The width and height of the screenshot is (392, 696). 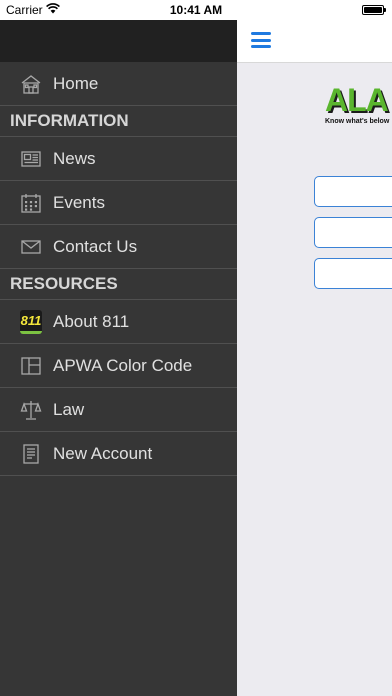 I want to click on sidebar-item-events: Events, so click(x=118, y=203).